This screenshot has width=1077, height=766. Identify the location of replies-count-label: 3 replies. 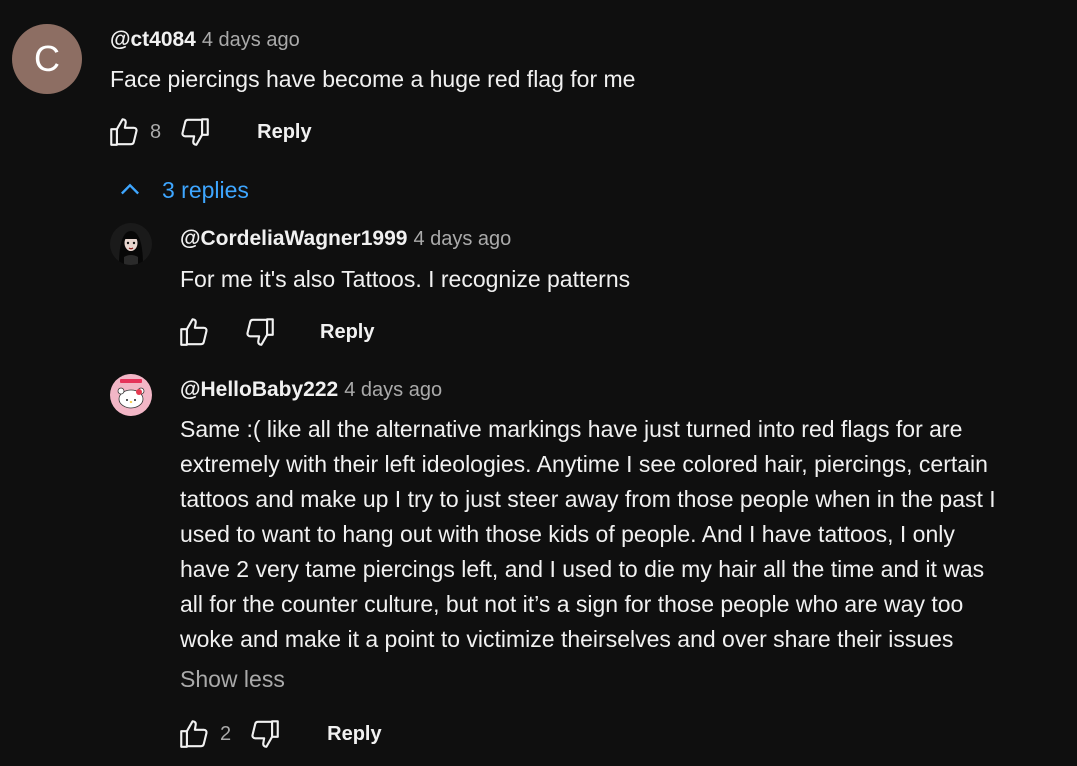
(205, 189).